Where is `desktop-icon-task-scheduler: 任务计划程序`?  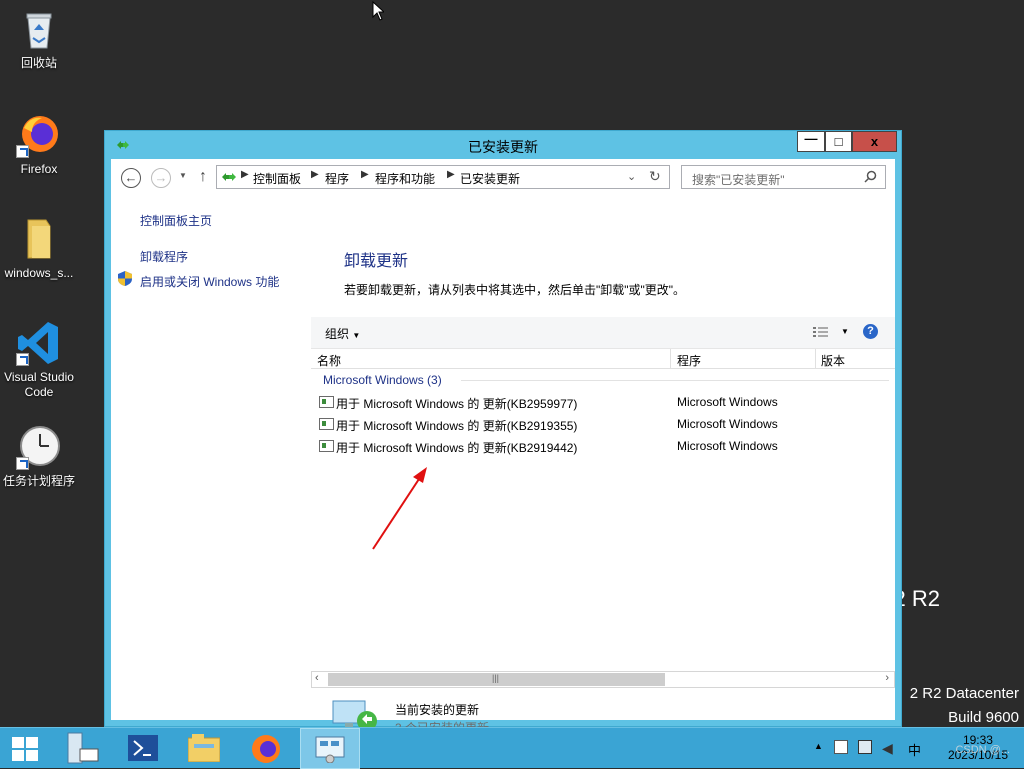 desktop-icon-task-scheduler: 任务计划程序 is located at coordinates (39, 456).